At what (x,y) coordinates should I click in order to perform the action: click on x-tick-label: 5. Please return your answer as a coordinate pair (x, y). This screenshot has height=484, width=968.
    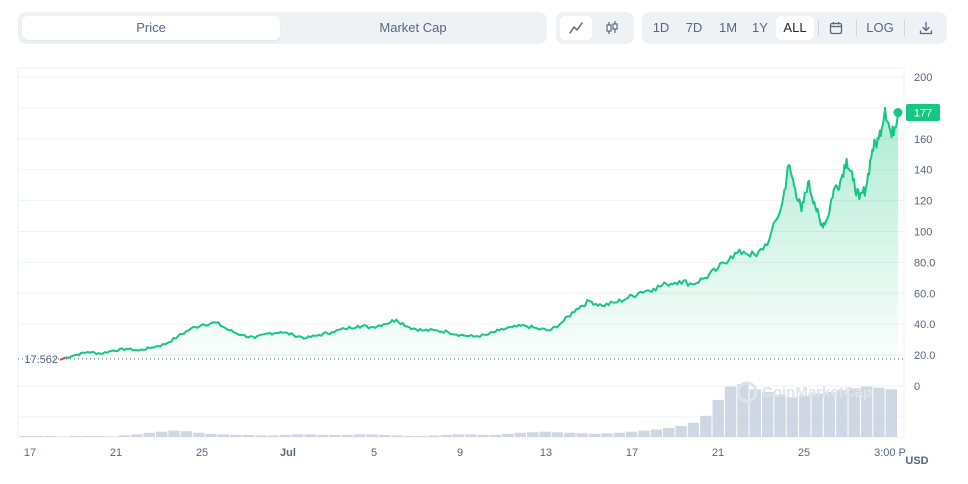
    Looking at the image, I should click on (374, 453).